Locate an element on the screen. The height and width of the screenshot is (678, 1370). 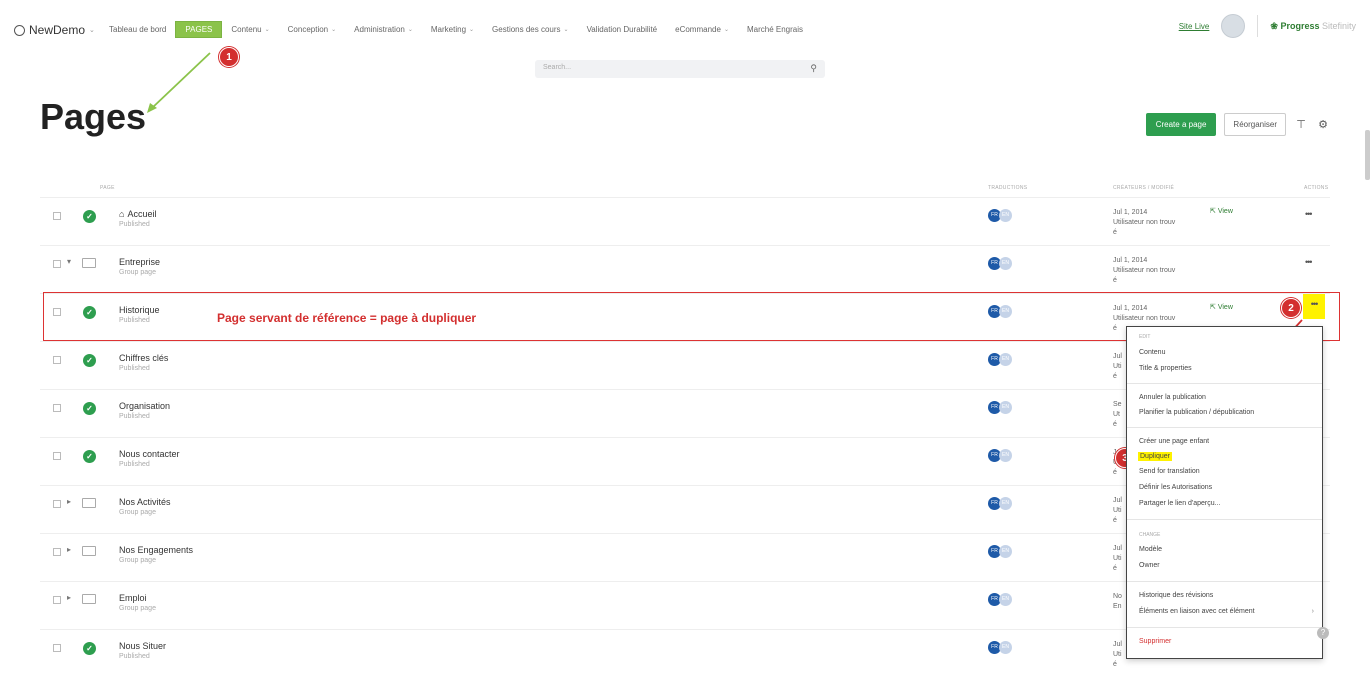
menu-item-owner: Owner is located at coordinates (1149, 565).